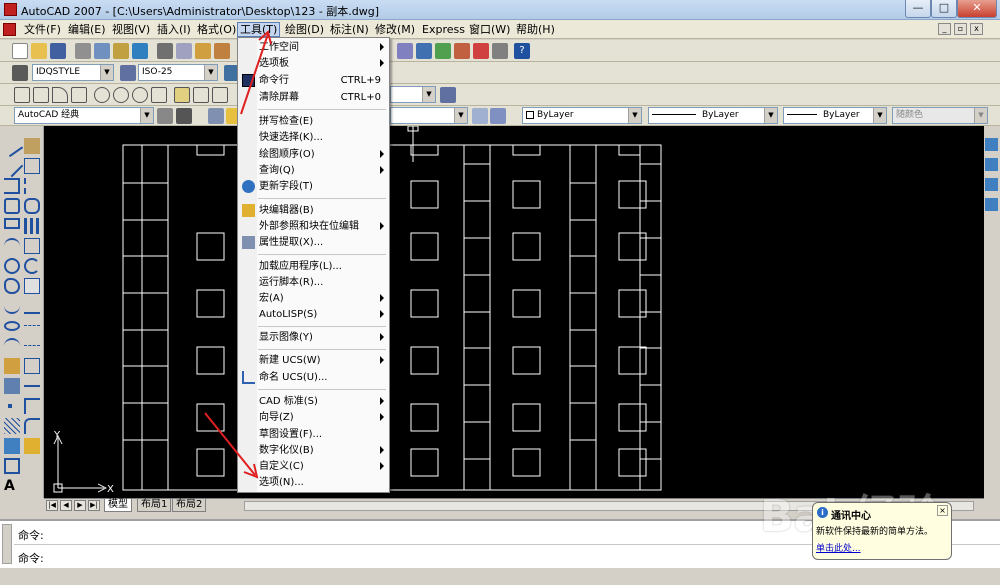 This screenshot has height=585, width=1000. What do you see at coordinates (713, 115) in the screenshot?
I see `linetype-select: ByLayer ▼` at bounding box center [713, 115].